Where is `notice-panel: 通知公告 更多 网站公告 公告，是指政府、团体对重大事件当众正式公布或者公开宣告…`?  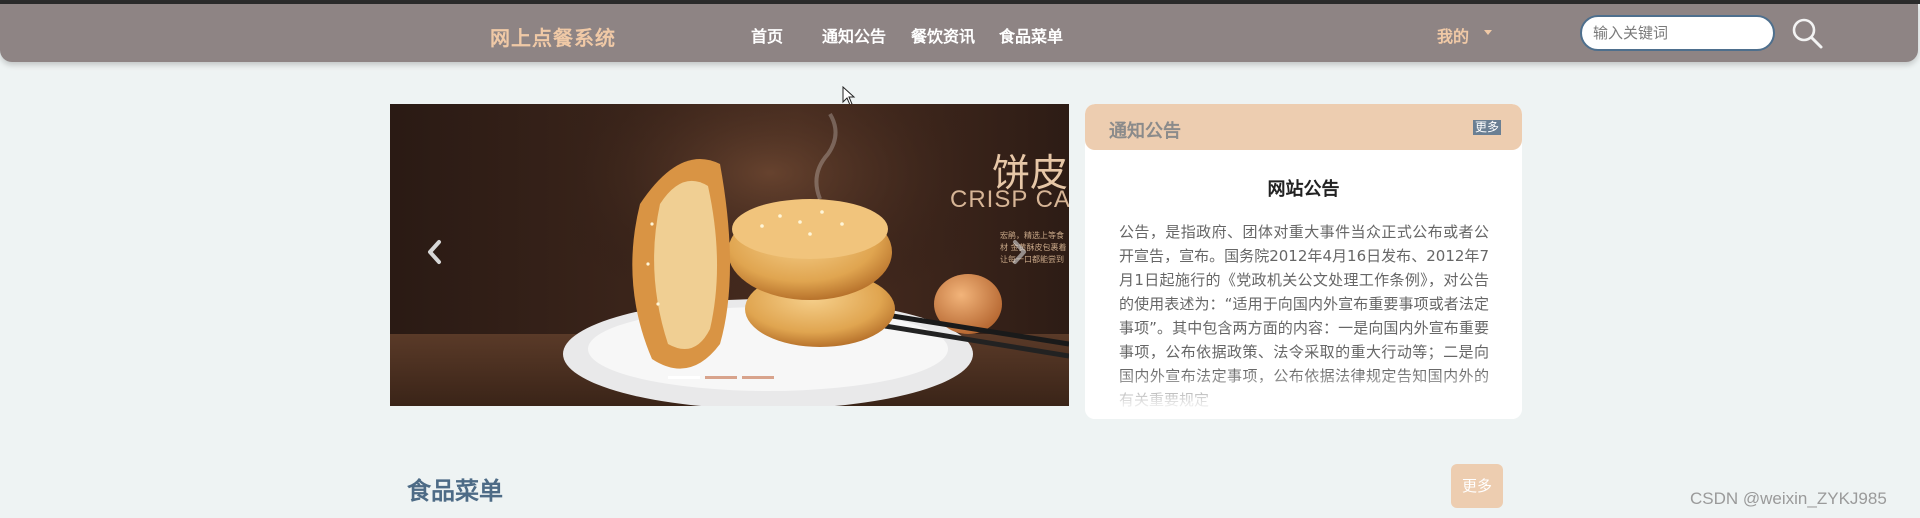
notice-panel: 通知公告 更多 网站公告 公告，是指政府、团体对重大事件当众正式公布或者公开宣告… is located at coordinates (1303, 261).